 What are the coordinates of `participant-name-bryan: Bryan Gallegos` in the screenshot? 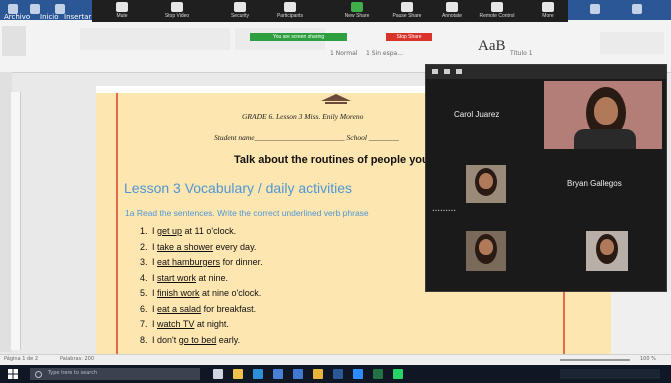 It's located at (594, 183).